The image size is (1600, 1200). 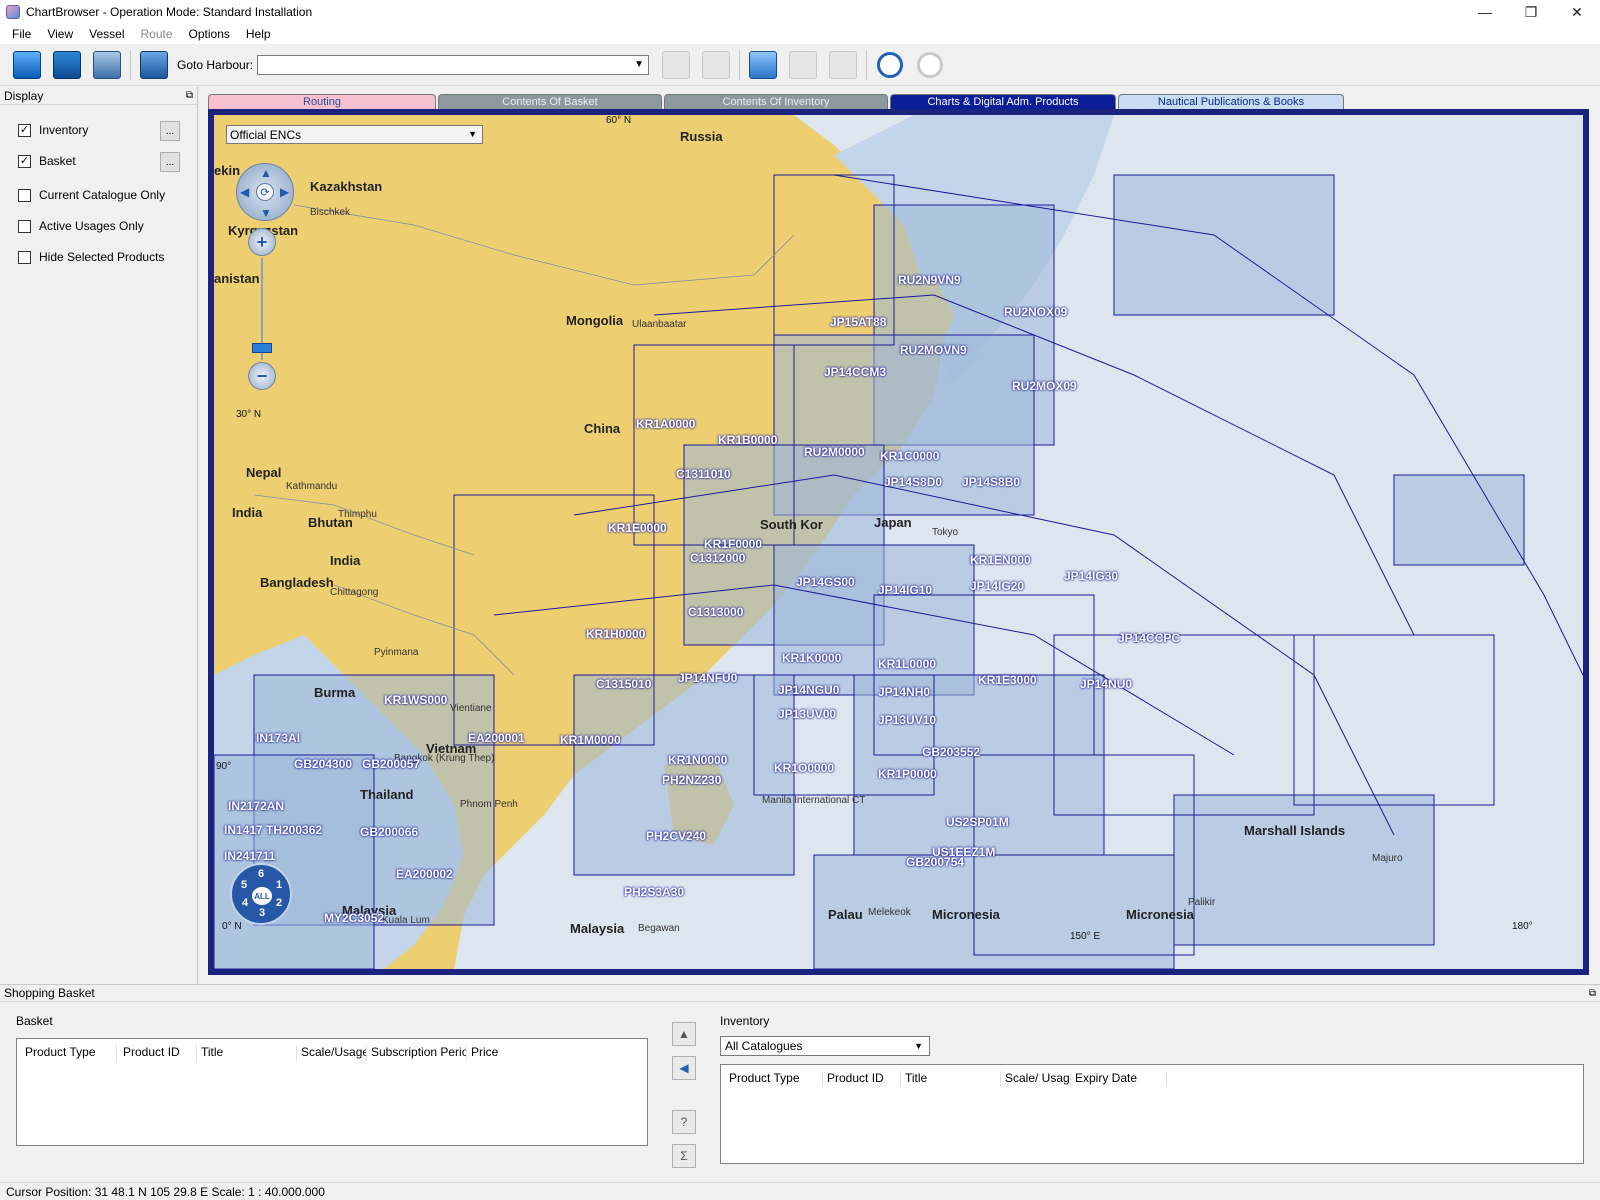 I want to click on restore-icon: ❐, so click(x=1531, y=12).